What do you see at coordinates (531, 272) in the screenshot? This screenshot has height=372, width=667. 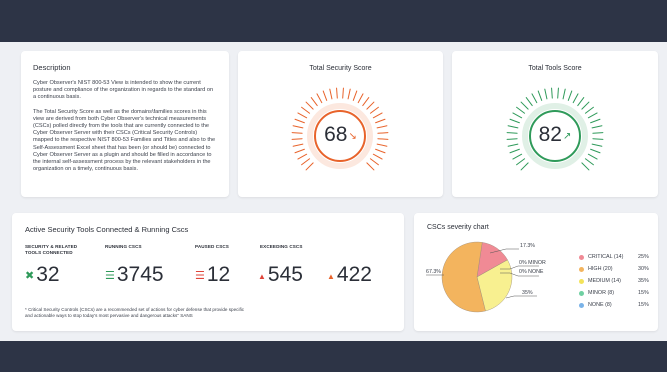 I see `slice-label-none: 0% NONE` at bounding box center [531, 272].